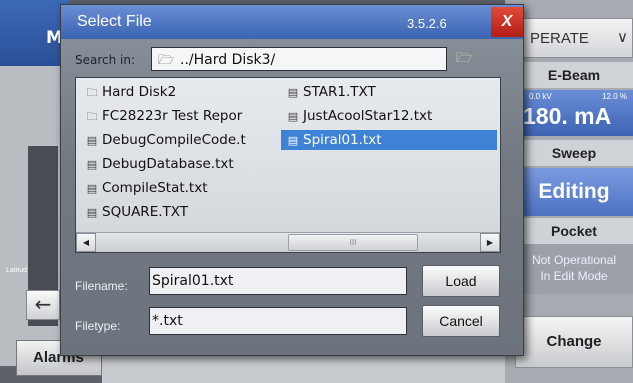  What do you see at coordinates (342, 140) in the screenshot?
I see `file-name-label: Spiral01.txt` at bounding box center [342, 140].